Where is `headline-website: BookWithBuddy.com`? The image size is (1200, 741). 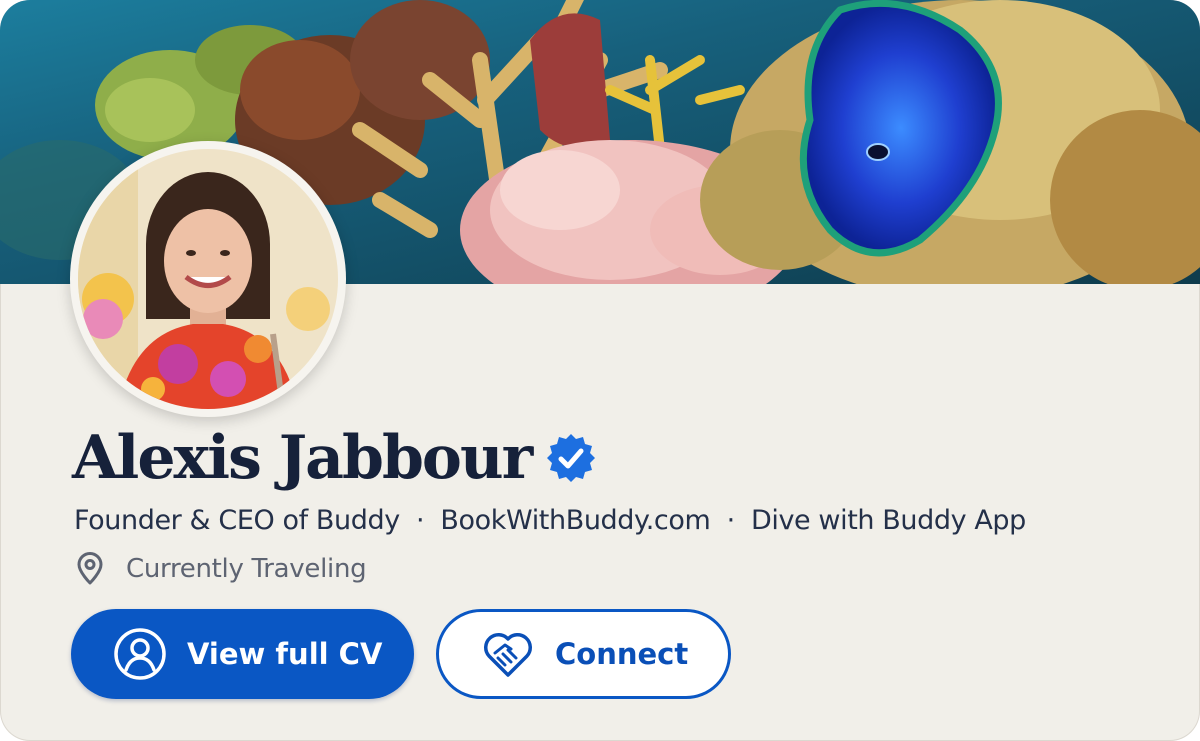 headline-website: BookWithBuddy.com is located at coordinates (575, 520).